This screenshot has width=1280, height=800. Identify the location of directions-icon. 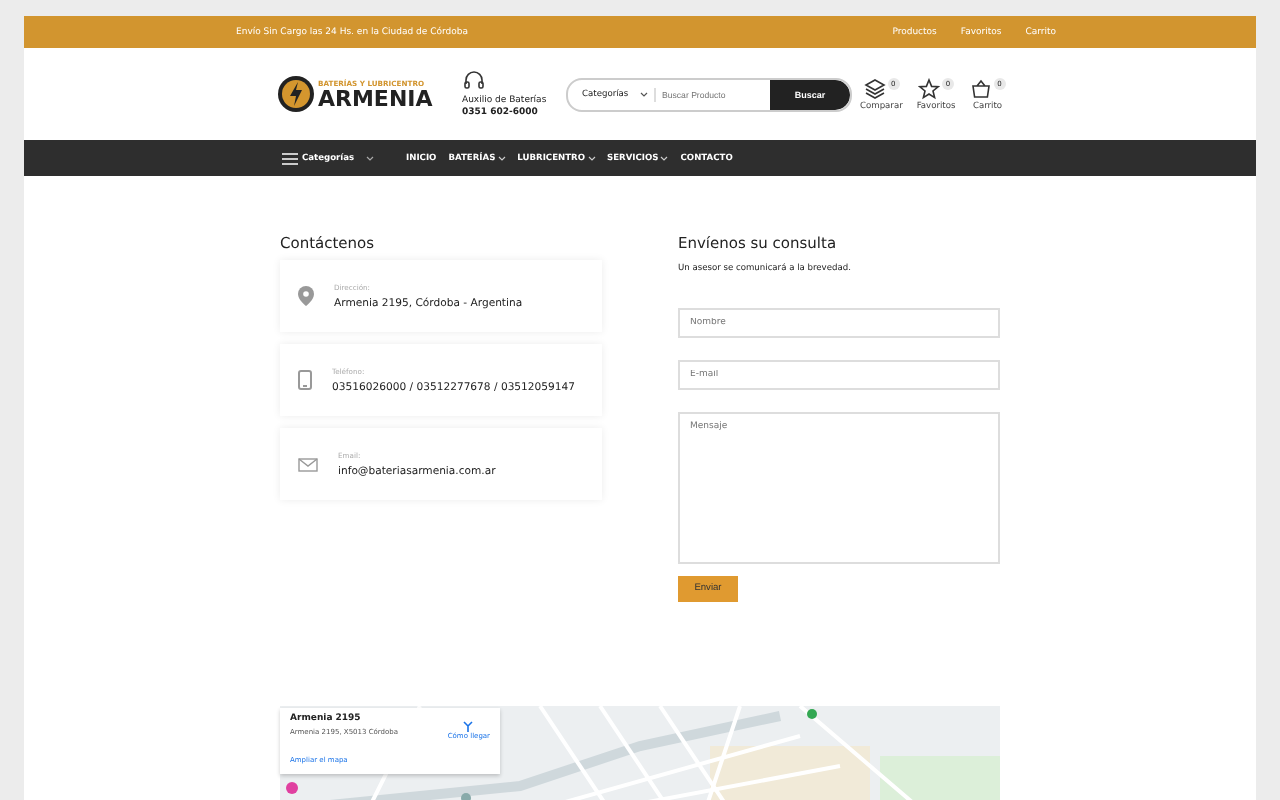
(468, 726).